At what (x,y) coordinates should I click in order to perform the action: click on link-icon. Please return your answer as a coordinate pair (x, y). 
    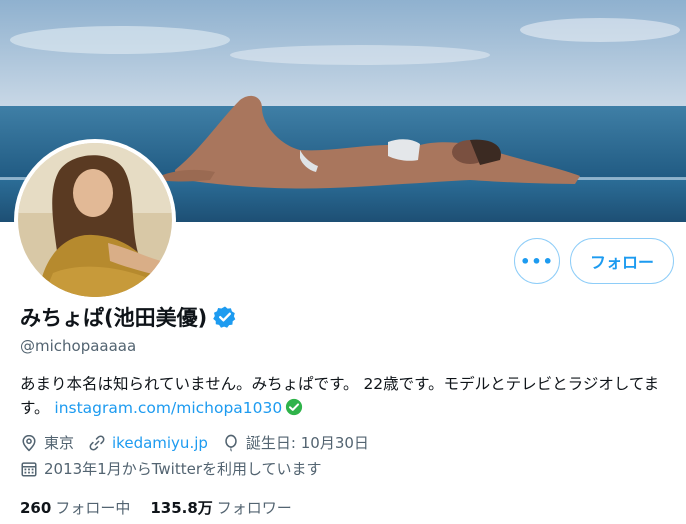
    Looking at the image, I should click on (97, 442).